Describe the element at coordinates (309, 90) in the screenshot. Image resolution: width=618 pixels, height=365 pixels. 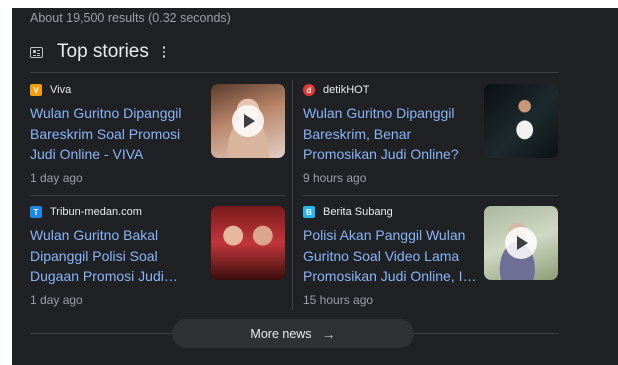
I see `detik-favicon-icon: d` at that location.